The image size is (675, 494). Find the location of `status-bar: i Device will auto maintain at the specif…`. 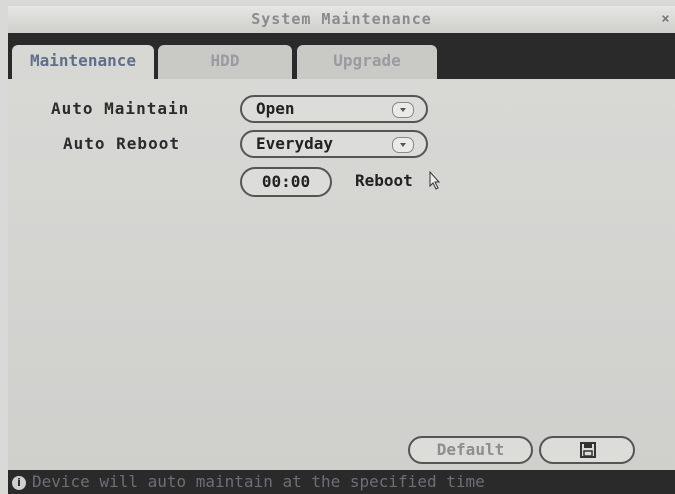

status-bar: i Device will auto maintain at the specif… is located at coordinates (341, 482).